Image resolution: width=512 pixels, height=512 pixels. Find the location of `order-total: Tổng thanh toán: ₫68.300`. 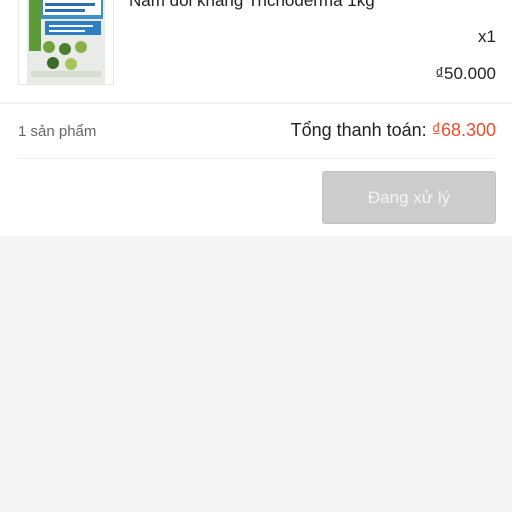

order-total: Tổng thanh toán: ₫68.300 is located at coordinates (393, 130).